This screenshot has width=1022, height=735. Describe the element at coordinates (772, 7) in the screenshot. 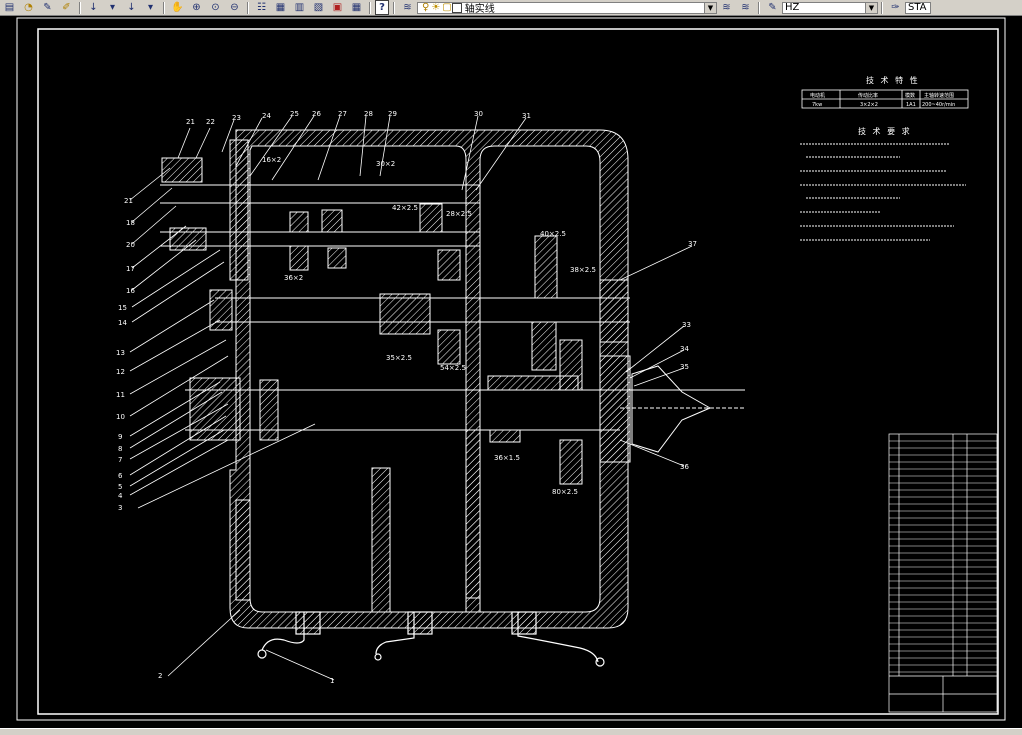

I see `match-properties-icon: ✎` at that location.